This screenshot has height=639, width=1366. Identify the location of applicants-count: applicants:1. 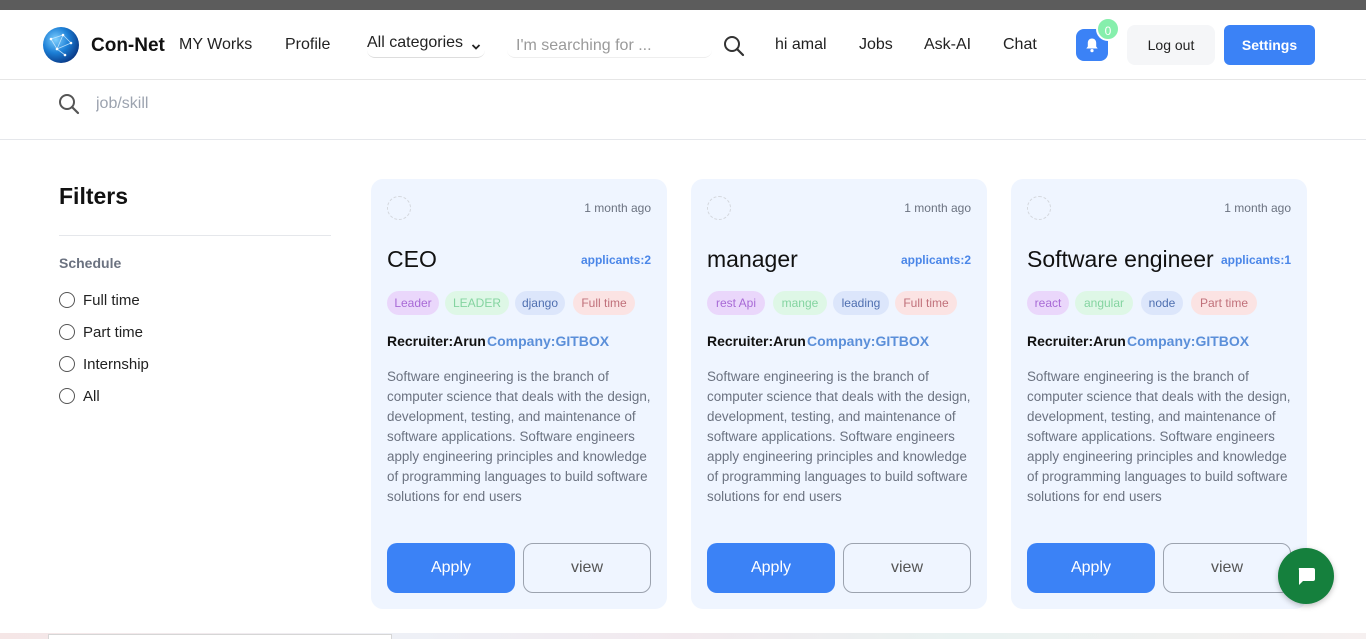
(1255, 260).